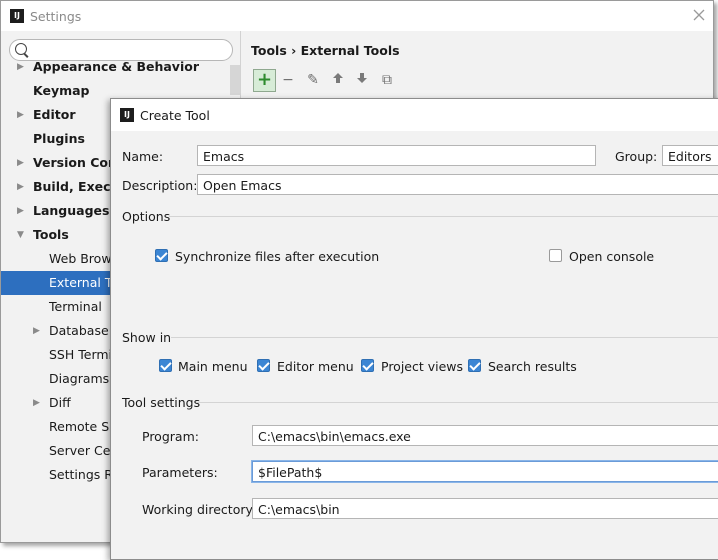  Describe the element at coordinates (444, 337) in the screenshot. I see `show-in-separator` at that location.